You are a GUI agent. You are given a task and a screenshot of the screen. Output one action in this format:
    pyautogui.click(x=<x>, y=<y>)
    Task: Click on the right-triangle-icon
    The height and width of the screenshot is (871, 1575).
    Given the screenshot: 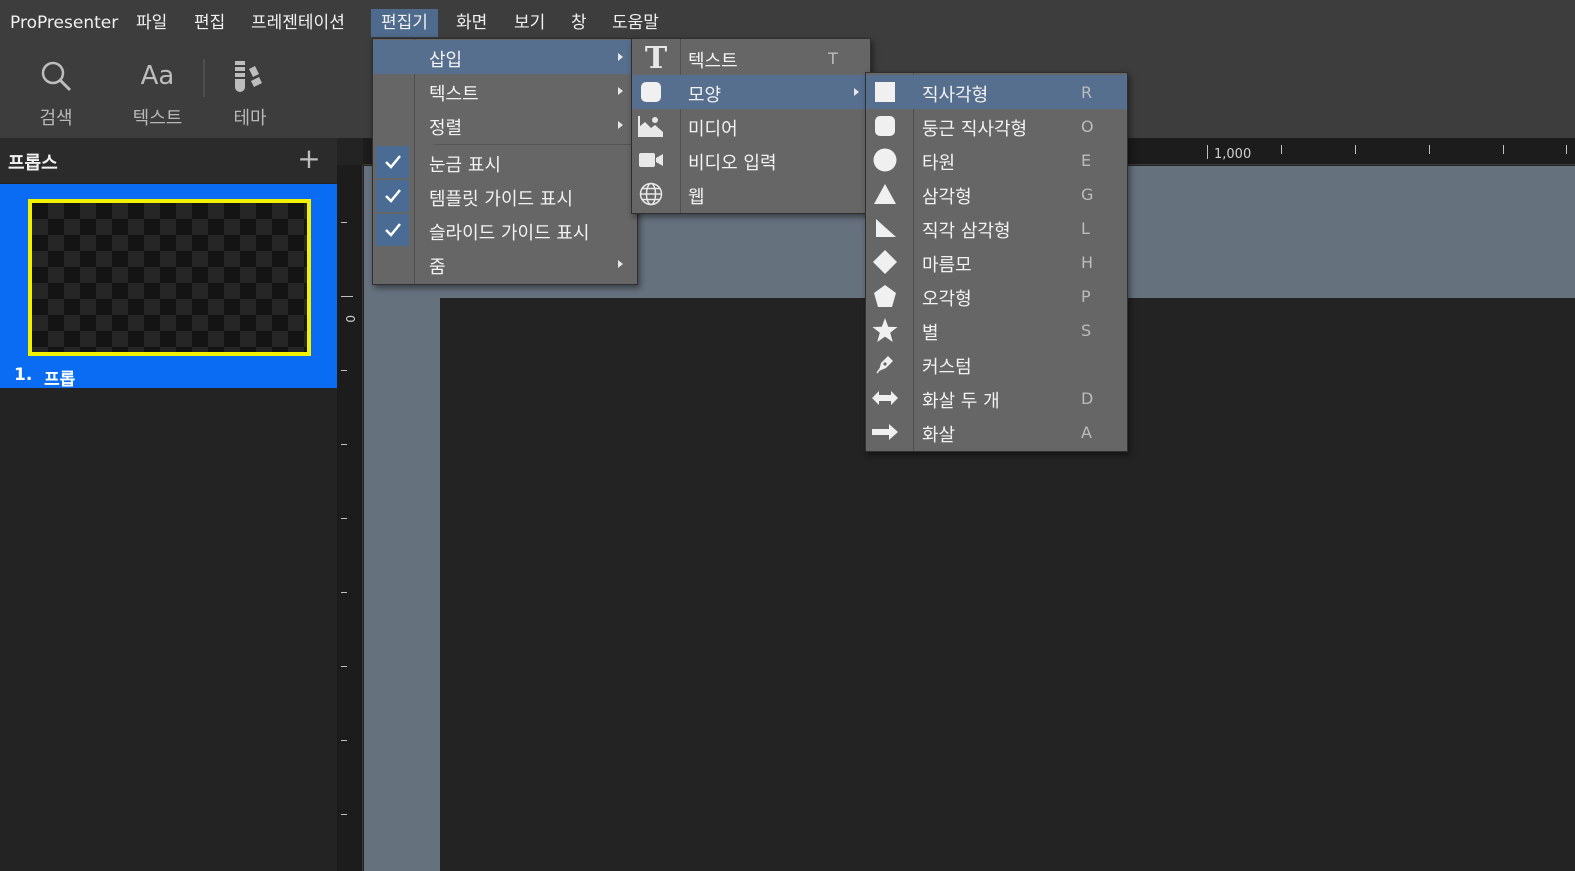 What is the action you would take?
    pyautogui.click(x=885, y=228)
    